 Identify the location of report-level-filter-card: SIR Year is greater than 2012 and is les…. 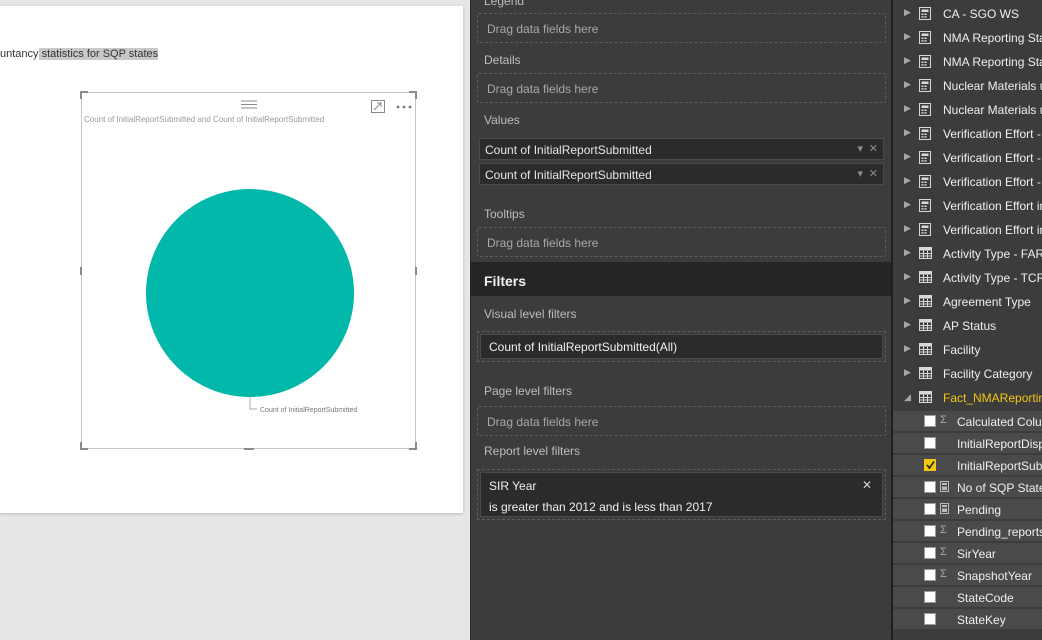
(681, 494).